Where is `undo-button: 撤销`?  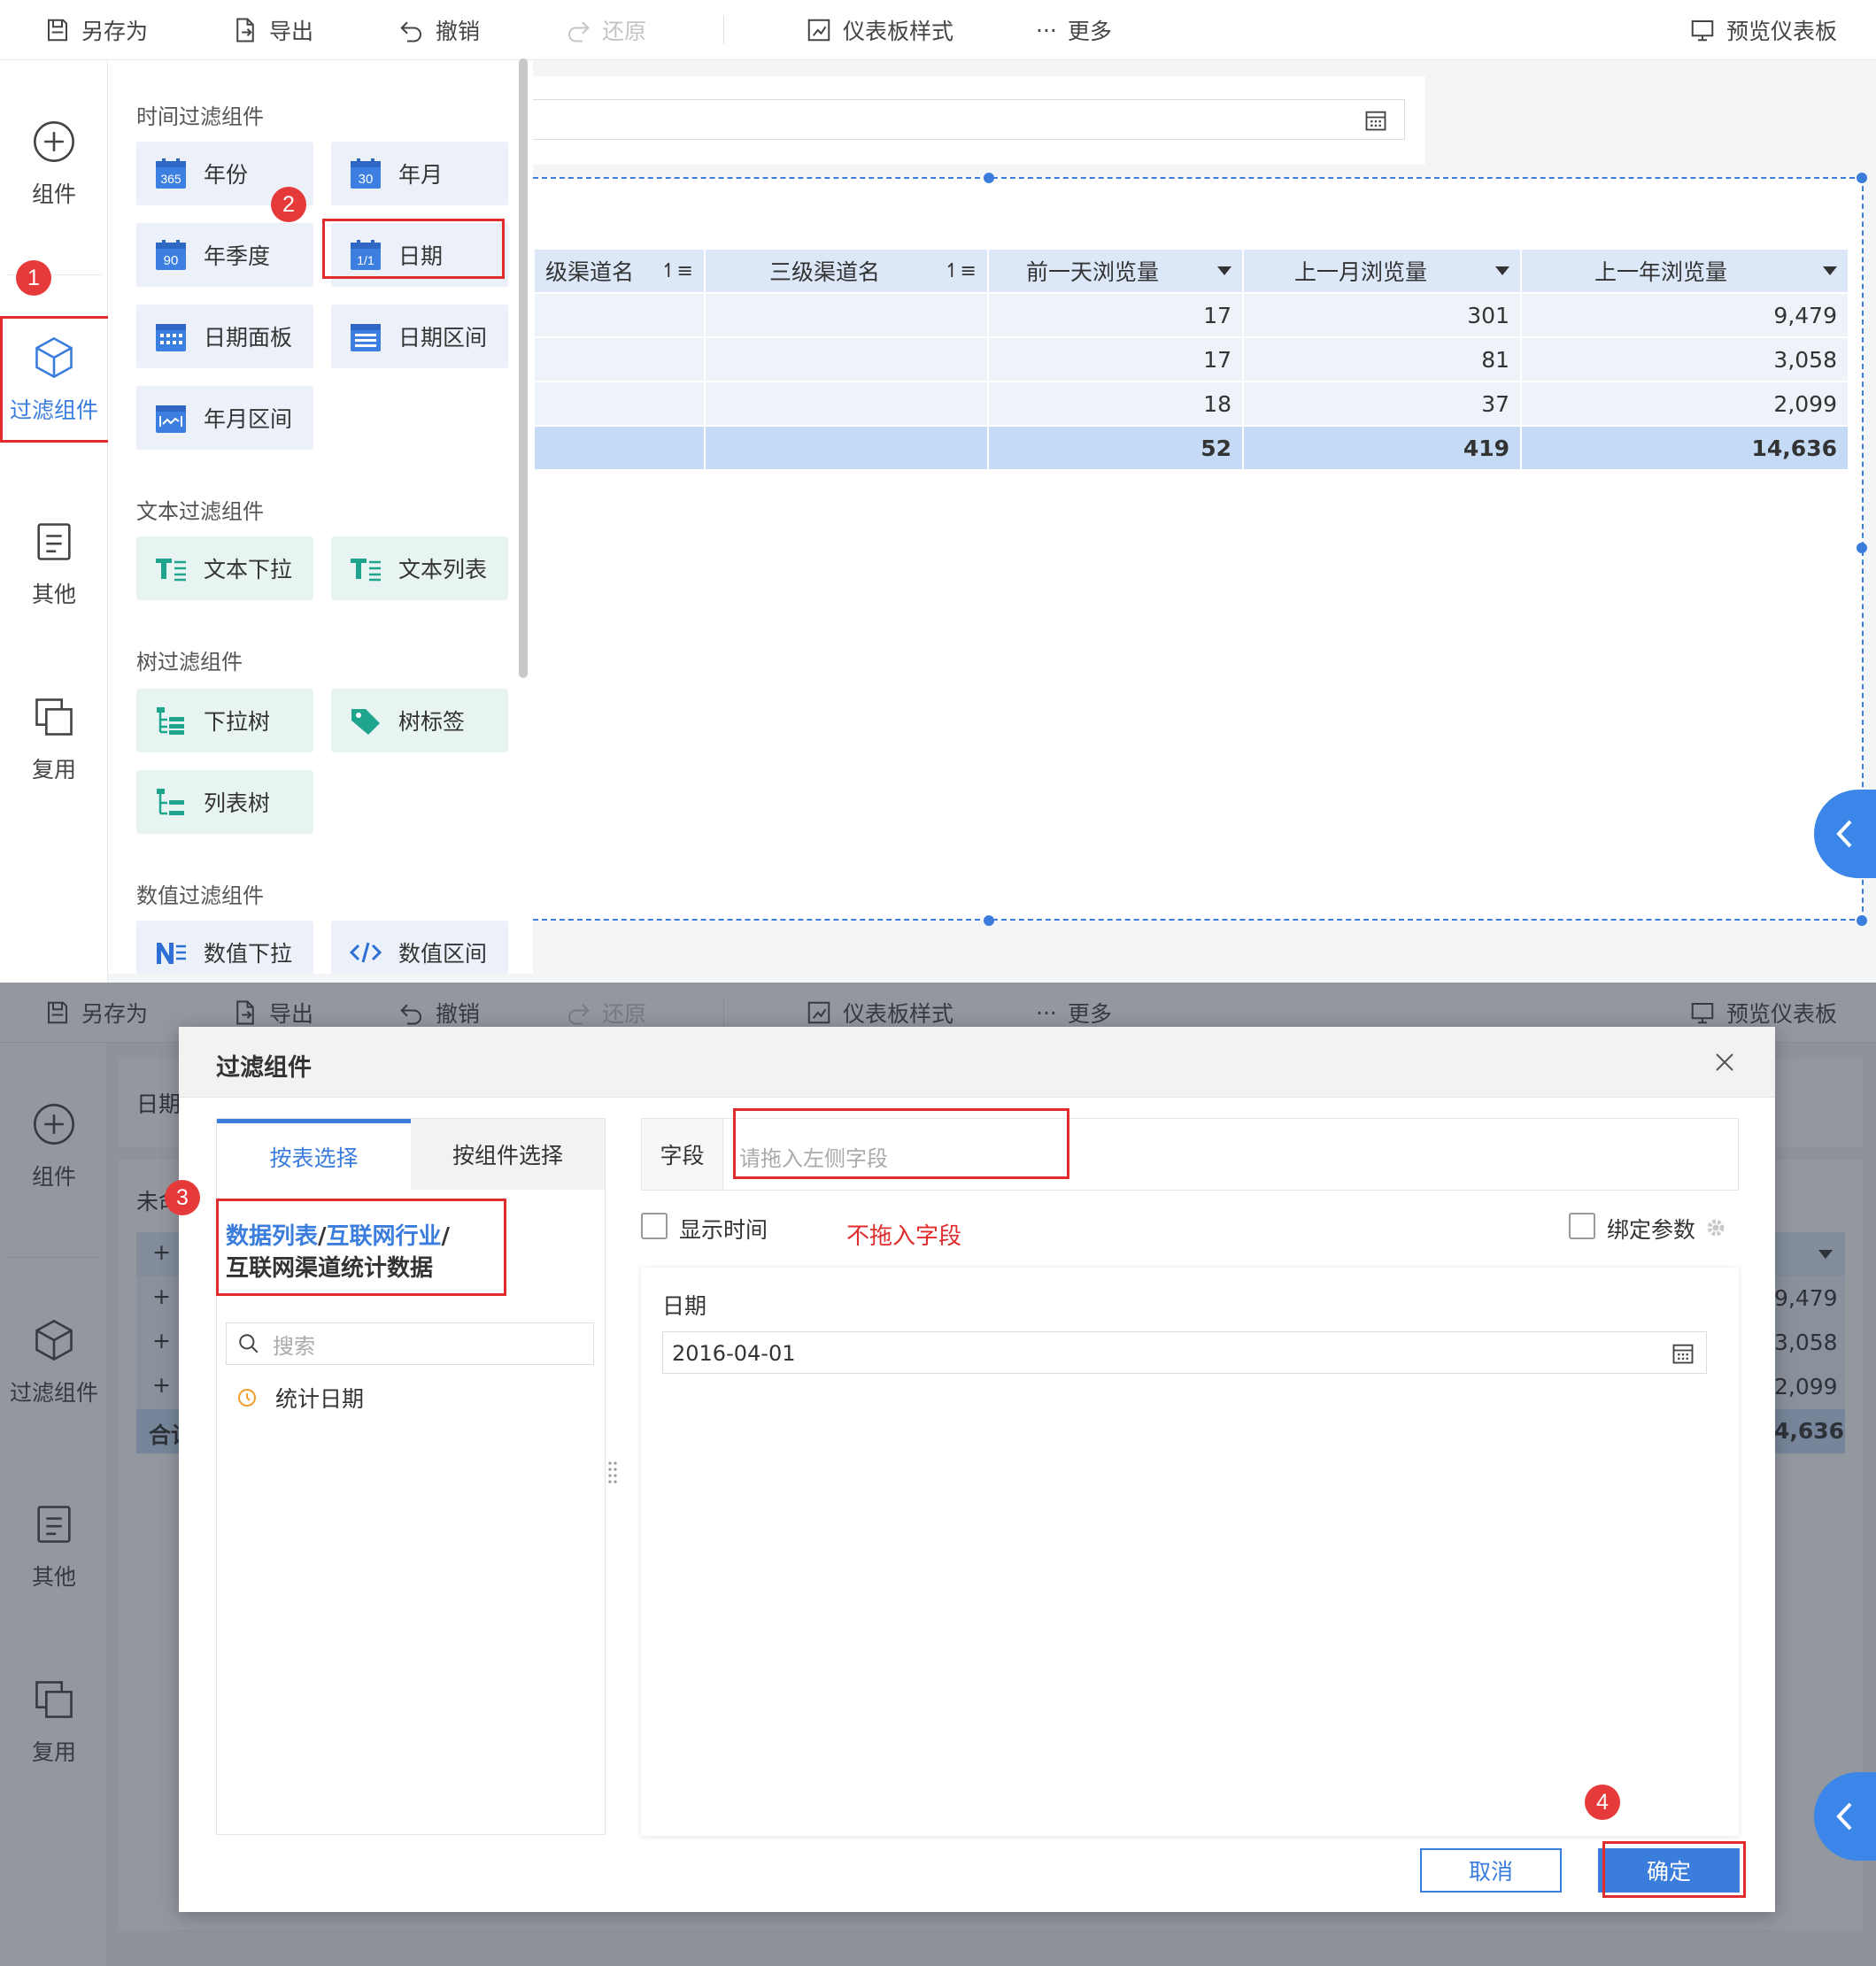 undo-button: 撤销 is located at coordinates (439, 30).